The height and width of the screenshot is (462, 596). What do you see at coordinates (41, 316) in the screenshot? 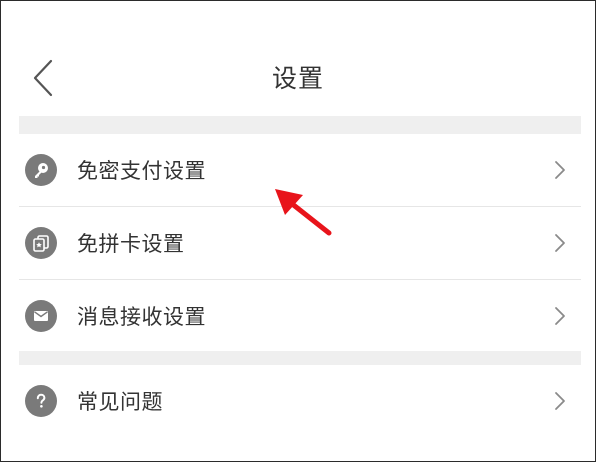
I see `mail-icon` at bounding box center [41, 316].